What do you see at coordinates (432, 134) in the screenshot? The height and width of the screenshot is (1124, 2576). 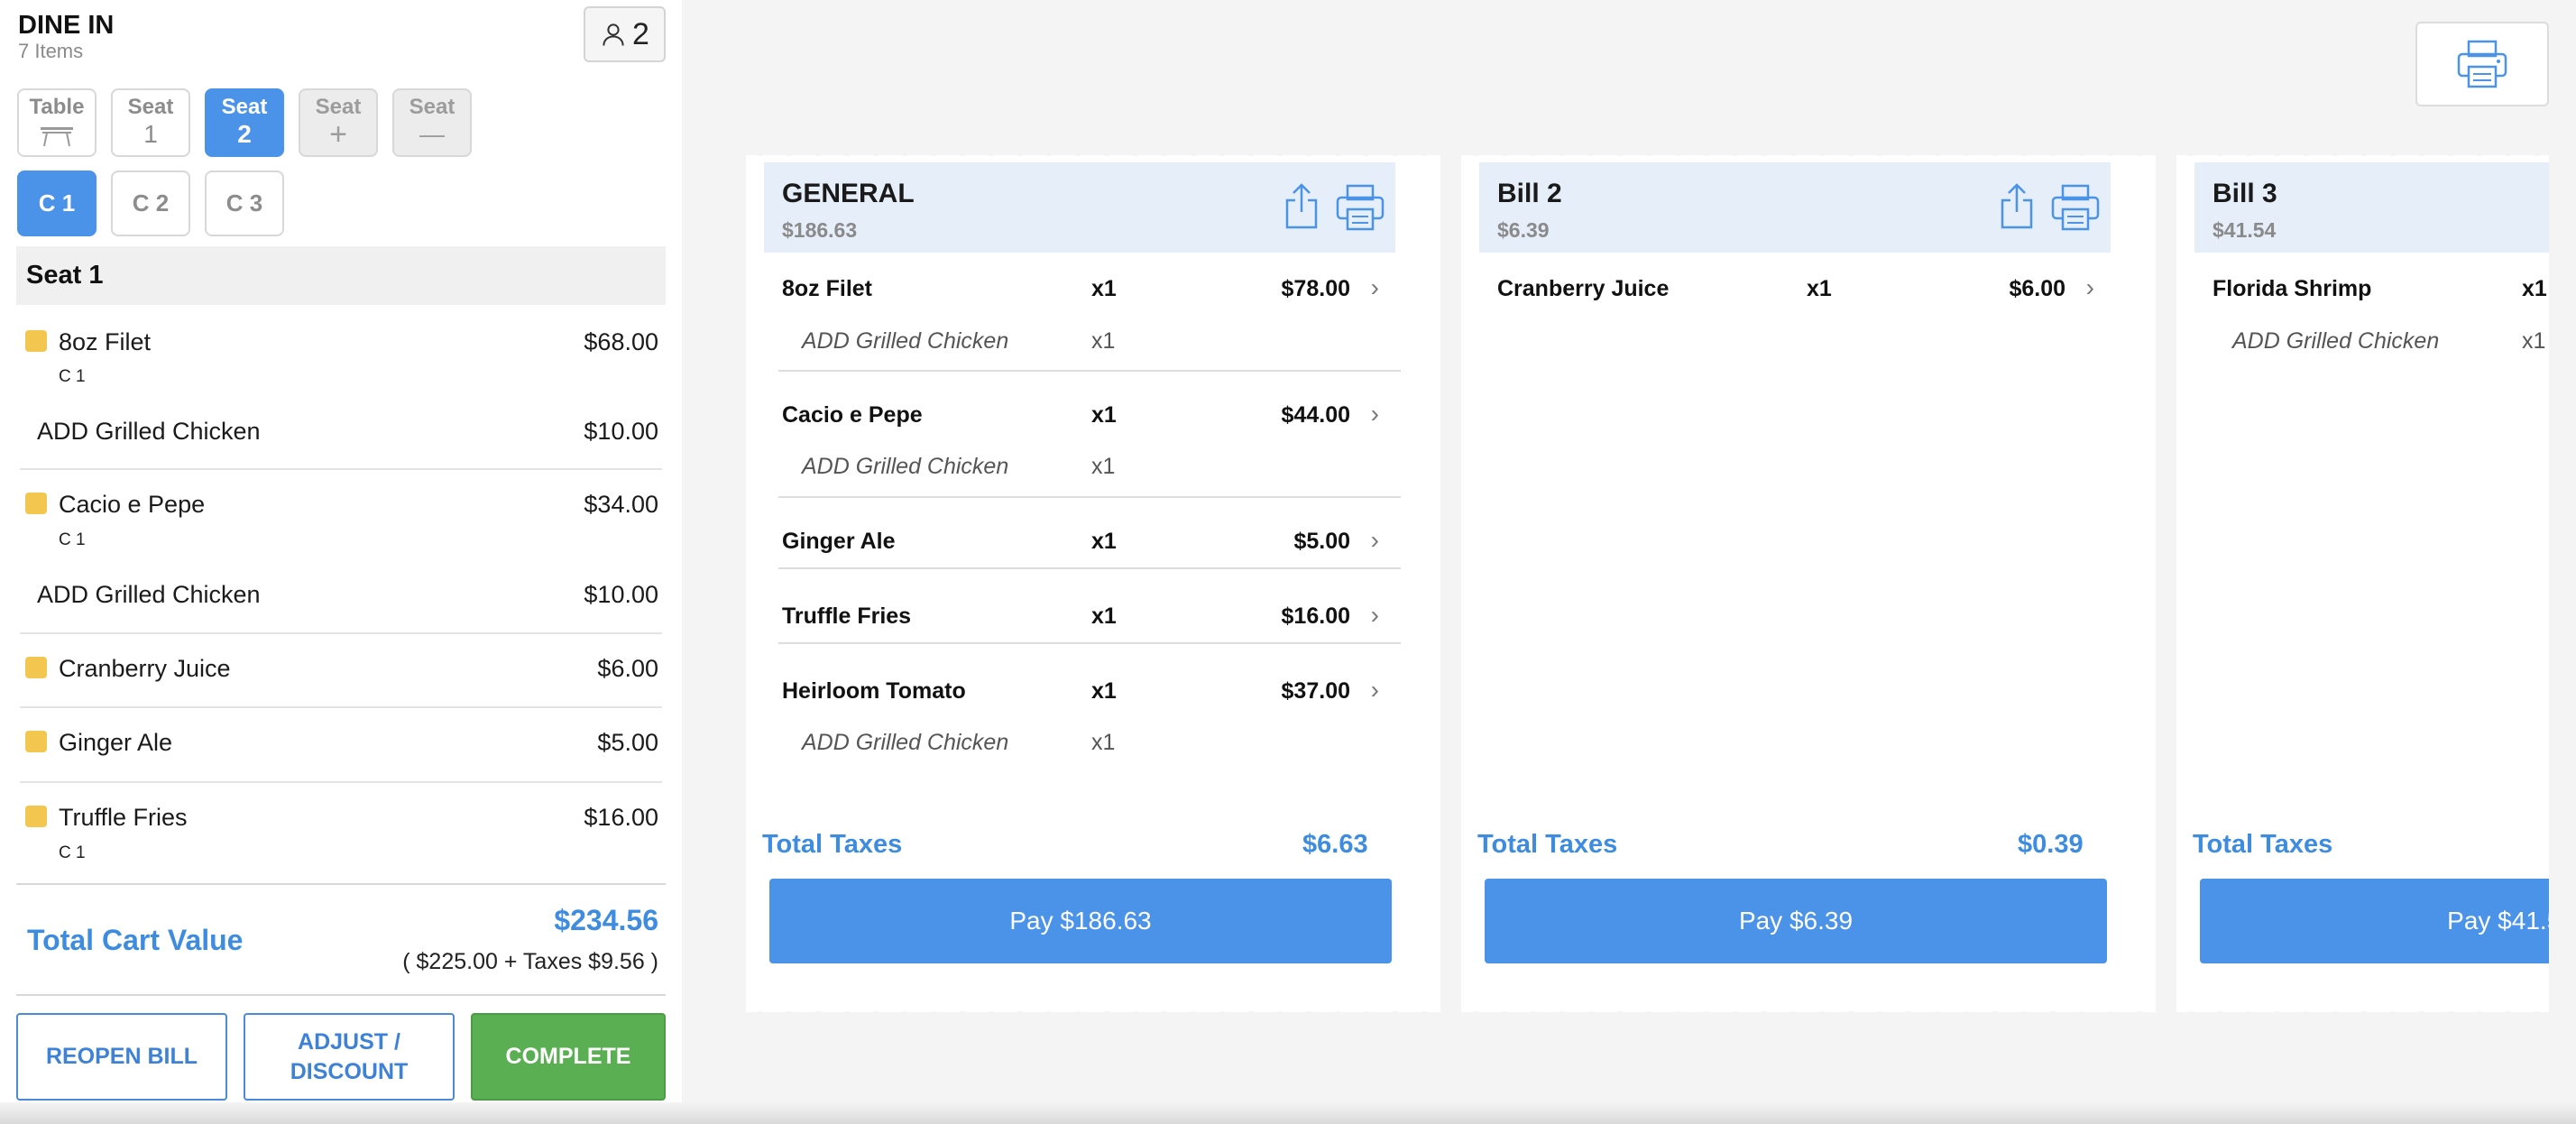 I see `minus-icon: —` at bounding box center [432, 134].